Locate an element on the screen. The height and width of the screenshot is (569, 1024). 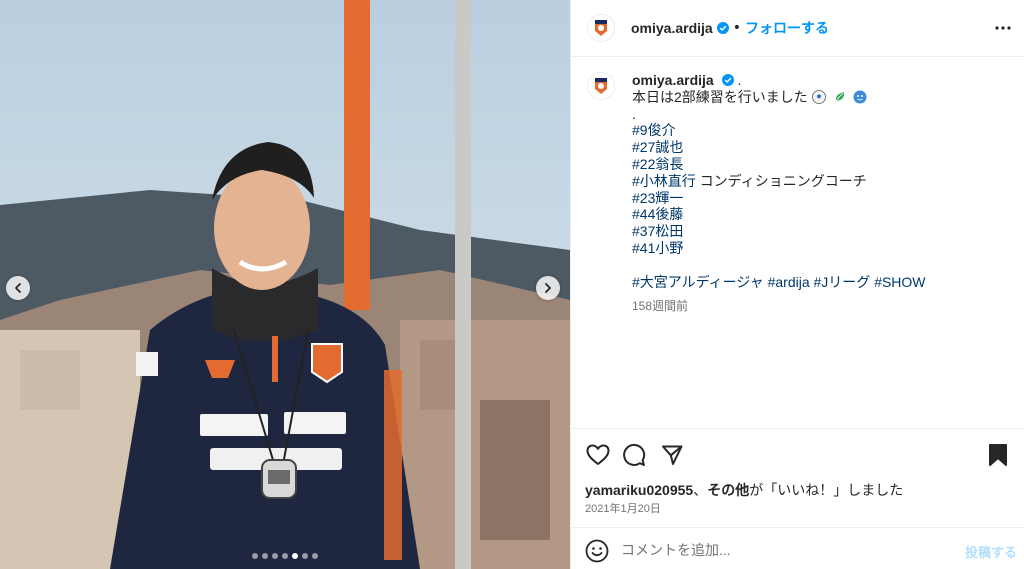
liker-username: yamariku020955 is located at coordinates (639, 490).